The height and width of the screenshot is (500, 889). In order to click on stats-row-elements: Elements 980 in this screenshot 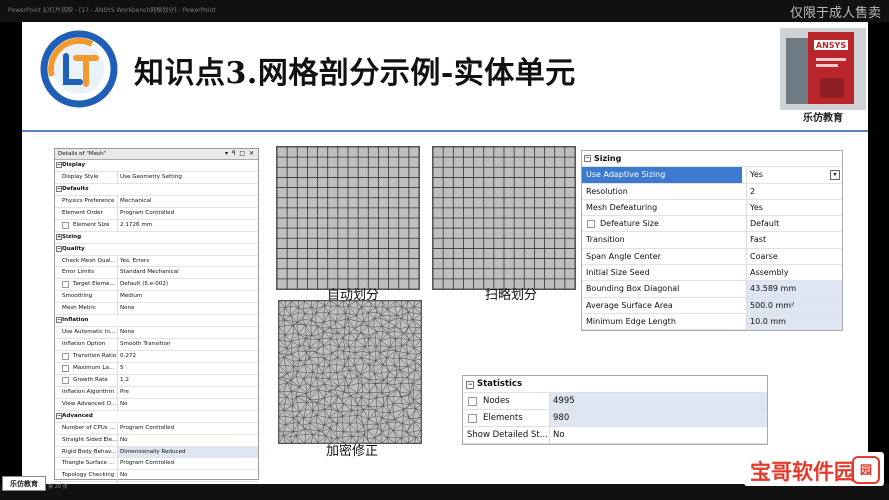, I will do `click(615, 418)`.